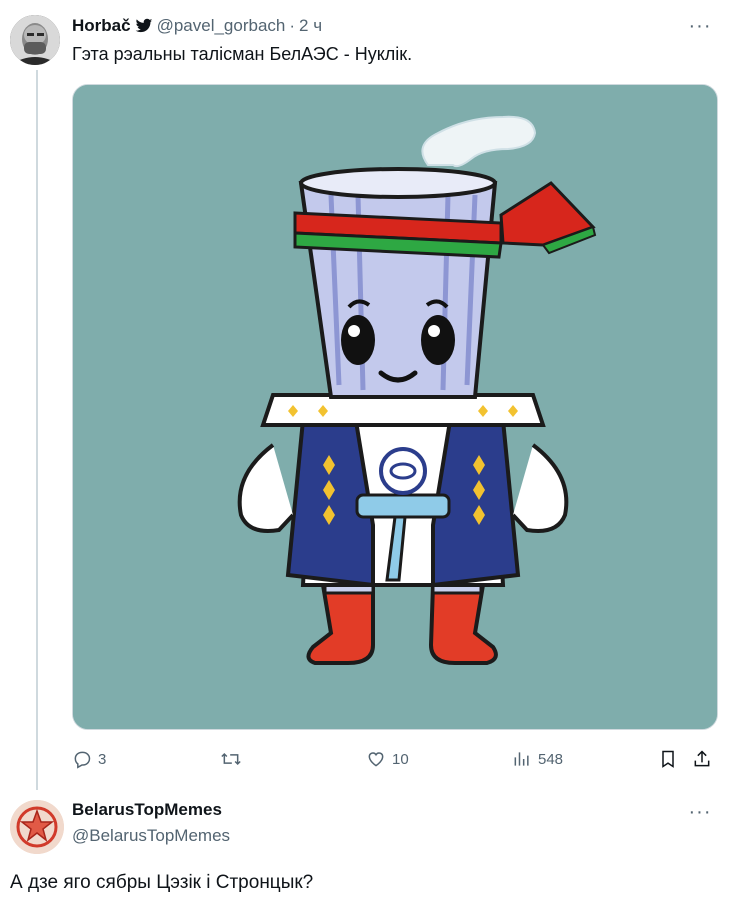 The height and width of the screenshot is (909, 732). Describe the element at coordinates (102, 759) in the screenshot. I see `reply-count: 3` at that location.